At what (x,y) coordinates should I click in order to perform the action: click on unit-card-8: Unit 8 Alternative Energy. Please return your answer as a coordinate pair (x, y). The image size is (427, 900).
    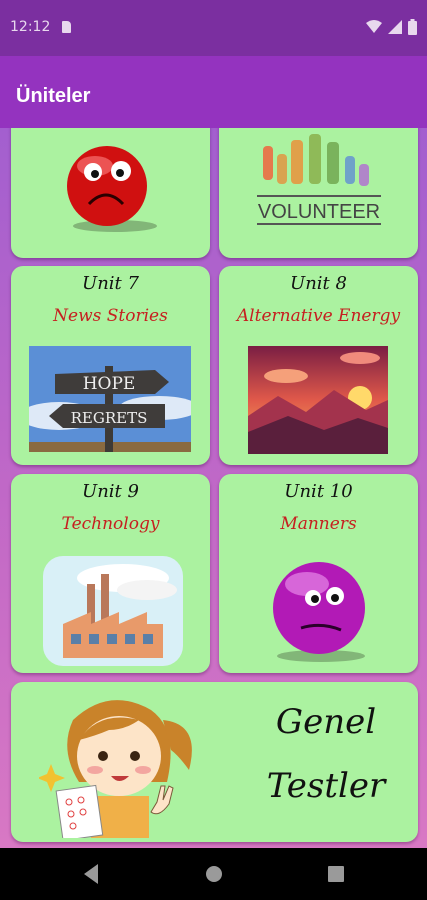
    Looking at the image, I should click on (318, 365).